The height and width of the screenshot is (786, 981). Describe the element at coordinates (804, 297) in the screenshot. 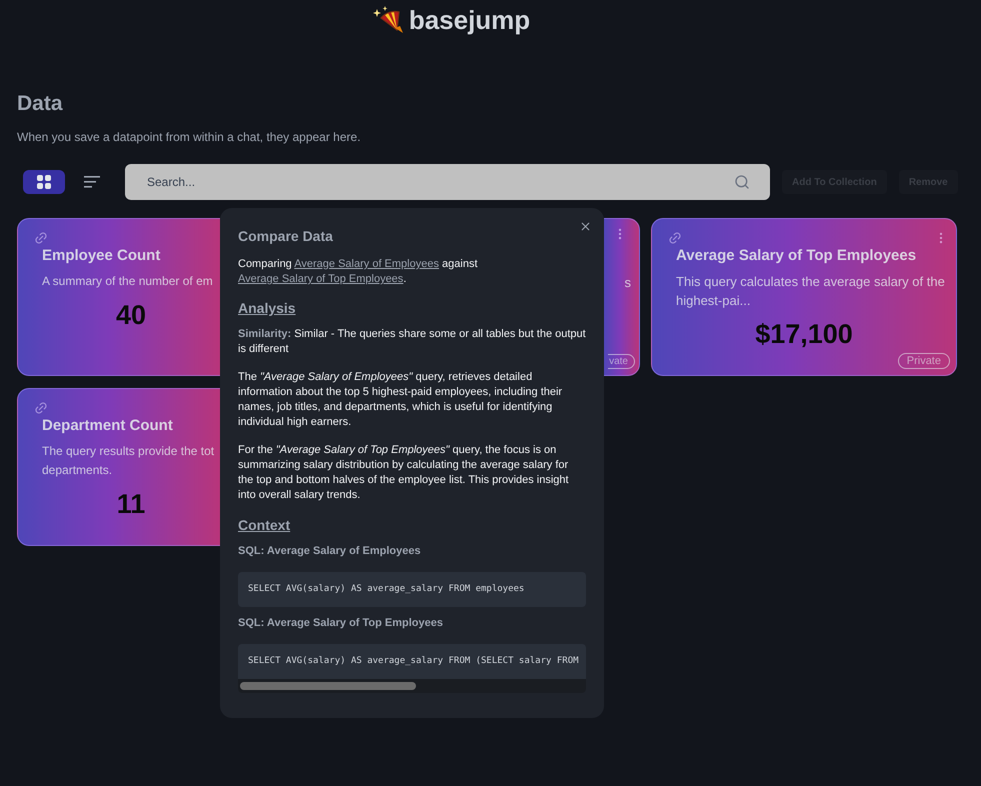

I see `data-card: Average Salary of Top Employees This query calculates the average salary of the highest-pai... $17,100 Private` at that location.